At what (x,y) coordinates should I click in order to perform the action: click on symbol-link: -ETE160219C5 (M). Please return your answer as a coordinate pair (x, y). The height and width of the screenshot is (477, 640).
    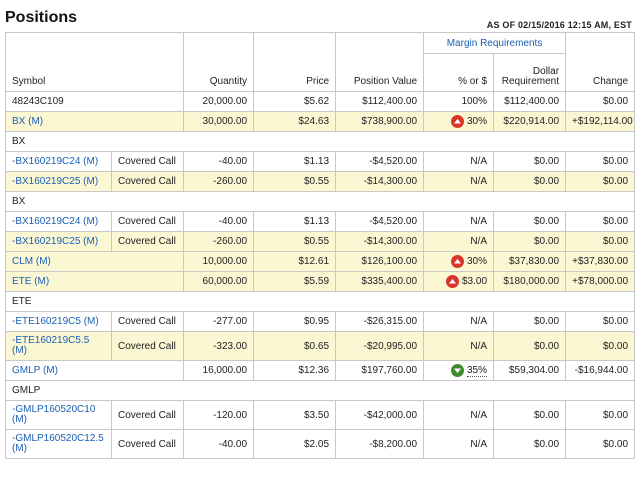
    Looking at the image, I should click on (55, 321).